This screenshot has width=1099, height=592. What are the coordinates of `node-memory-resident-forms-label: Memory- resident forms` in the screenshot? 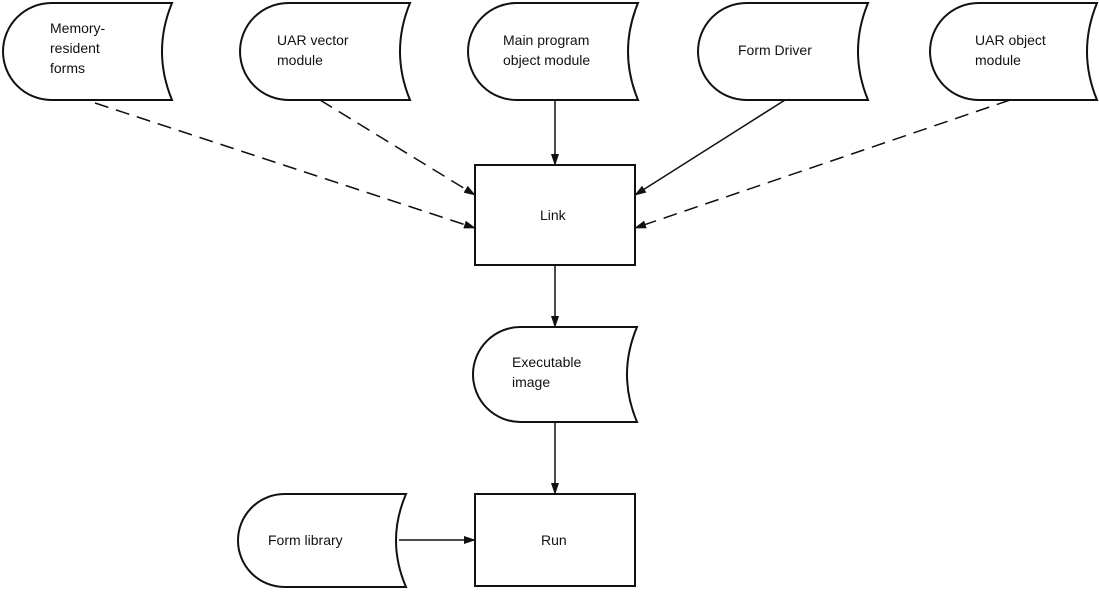 It's located at (78, 48).